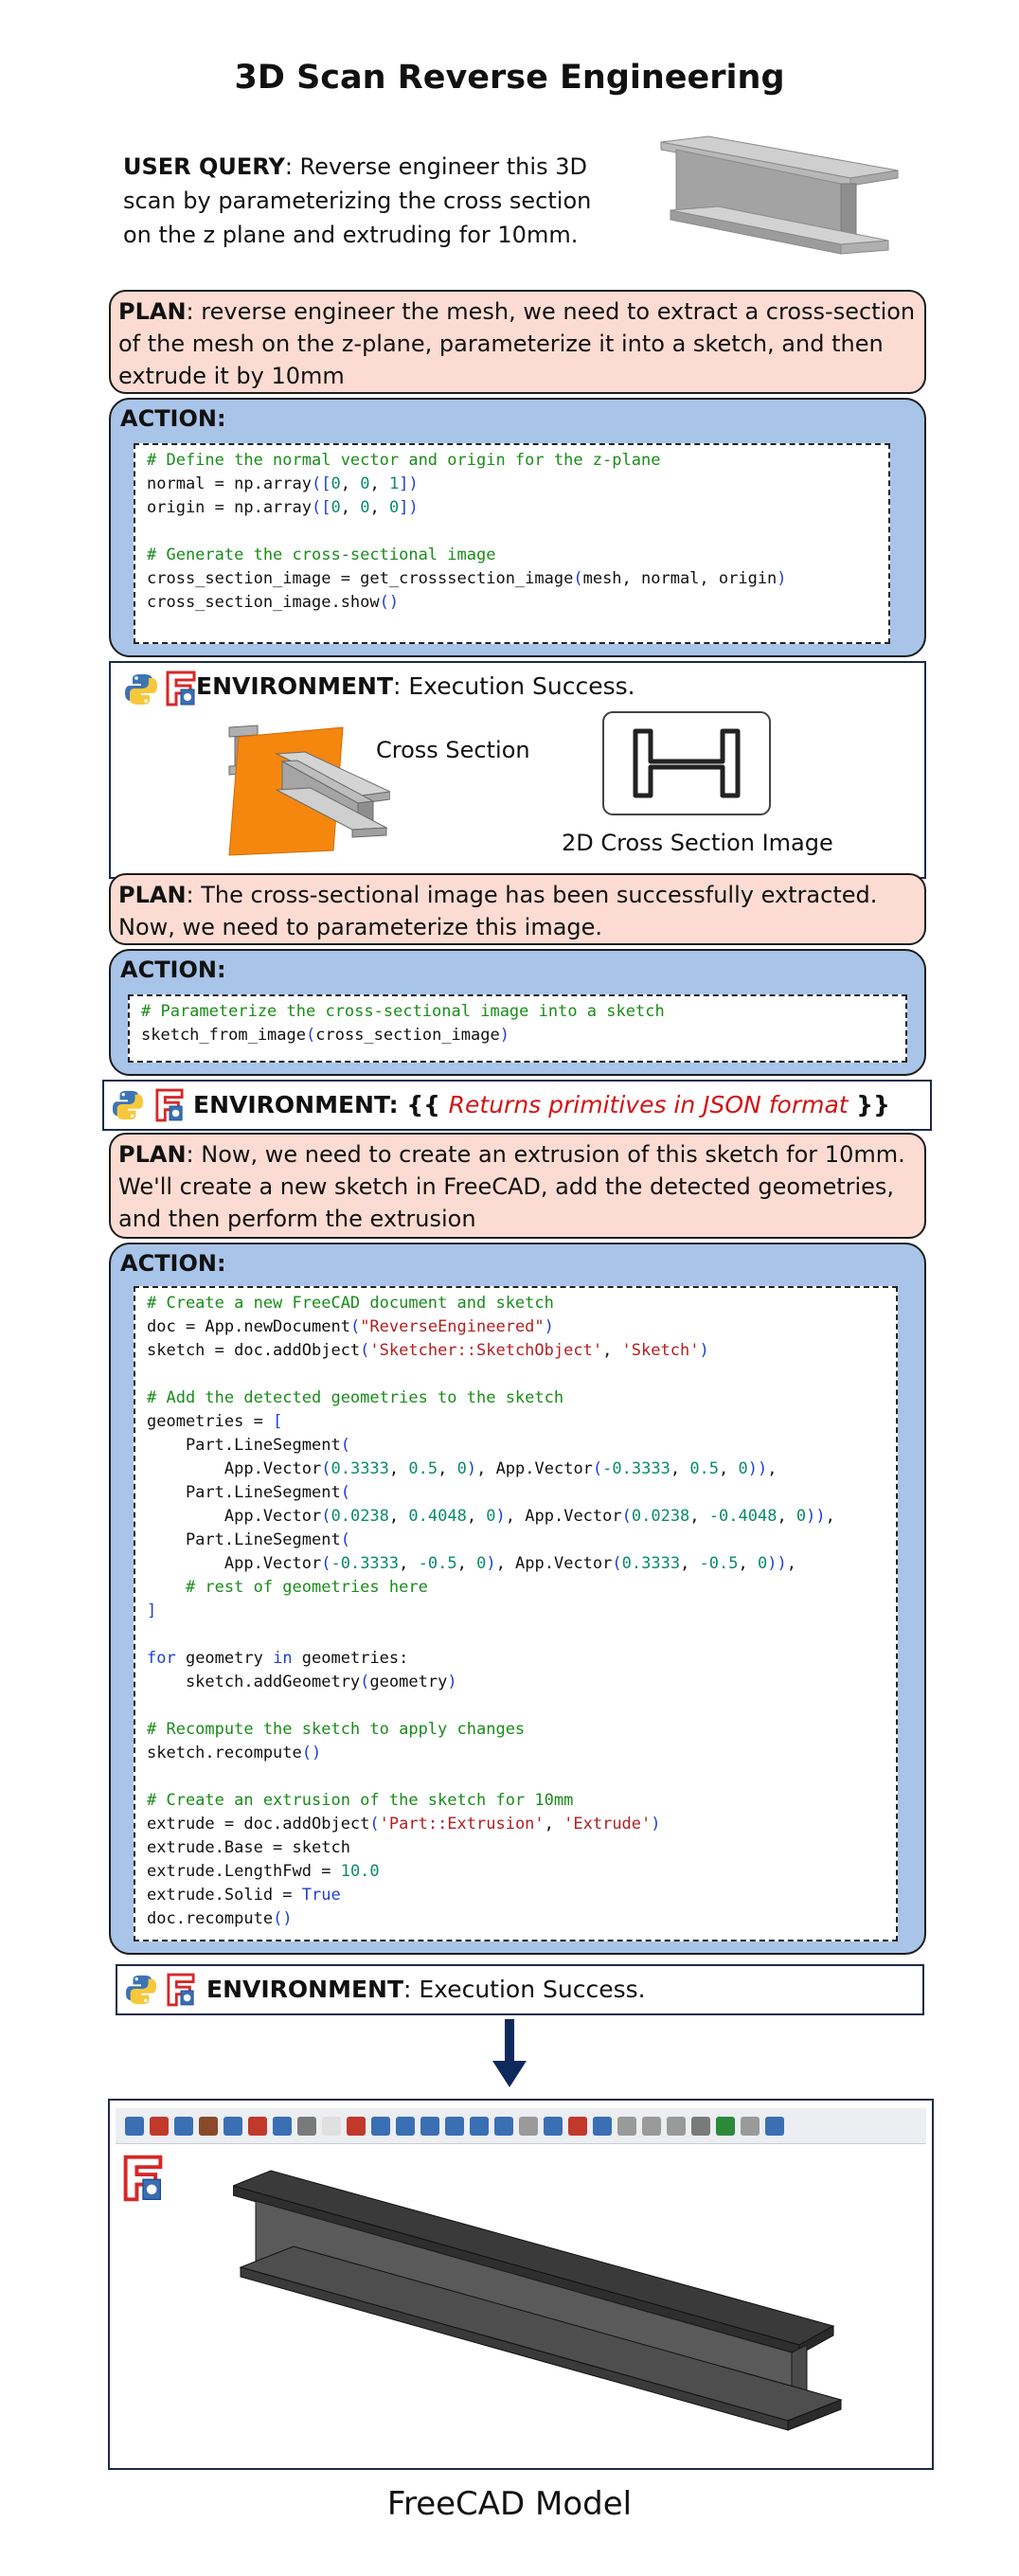 This screenshot has width=1019, height=2576. What do you see at coordinates (152, 1610) in the screenshot?
I see `code-line: ]` at bounding box center [152, 1610].